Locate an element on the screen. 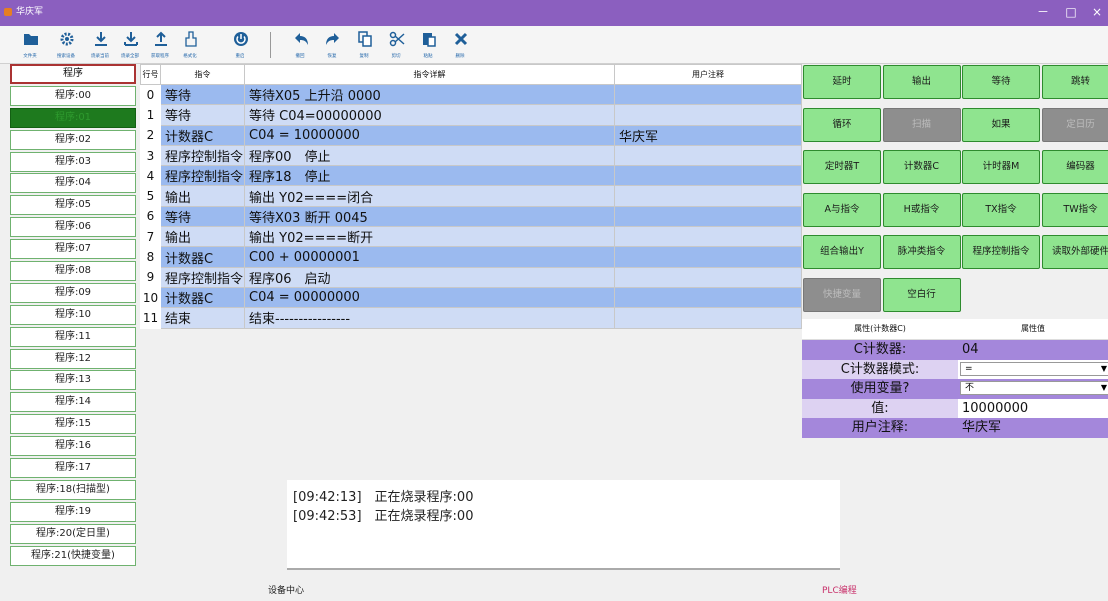 This screenshot has width=1108, height=601. instruction-button: 循环 is located at coordinates (842, 124).